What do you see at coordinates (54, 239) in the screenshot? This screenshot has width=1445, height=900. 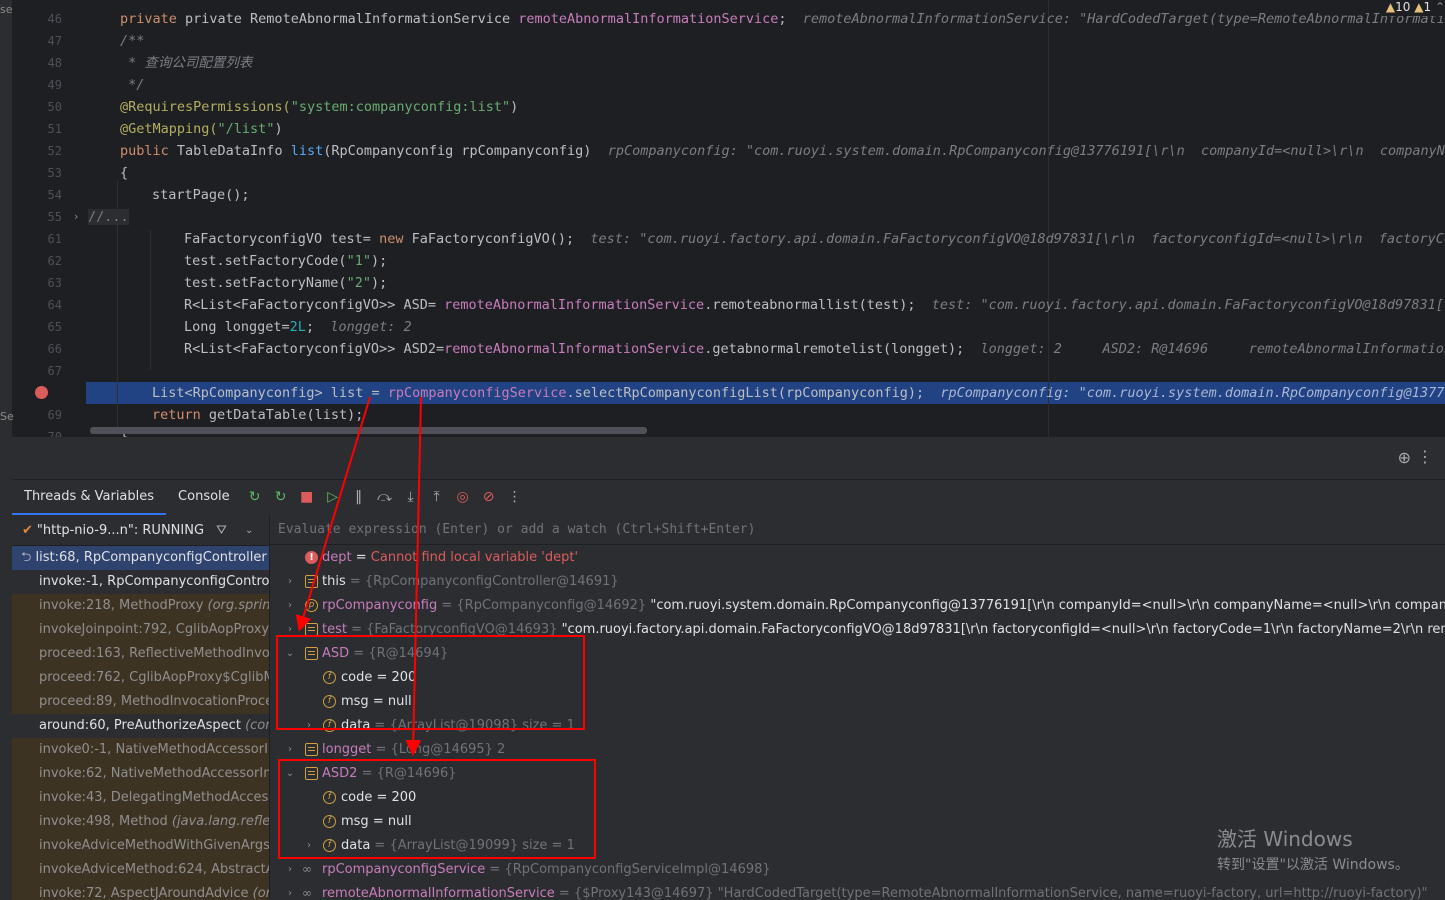 I see `line-number: 61` at bounding box center [54, 239].